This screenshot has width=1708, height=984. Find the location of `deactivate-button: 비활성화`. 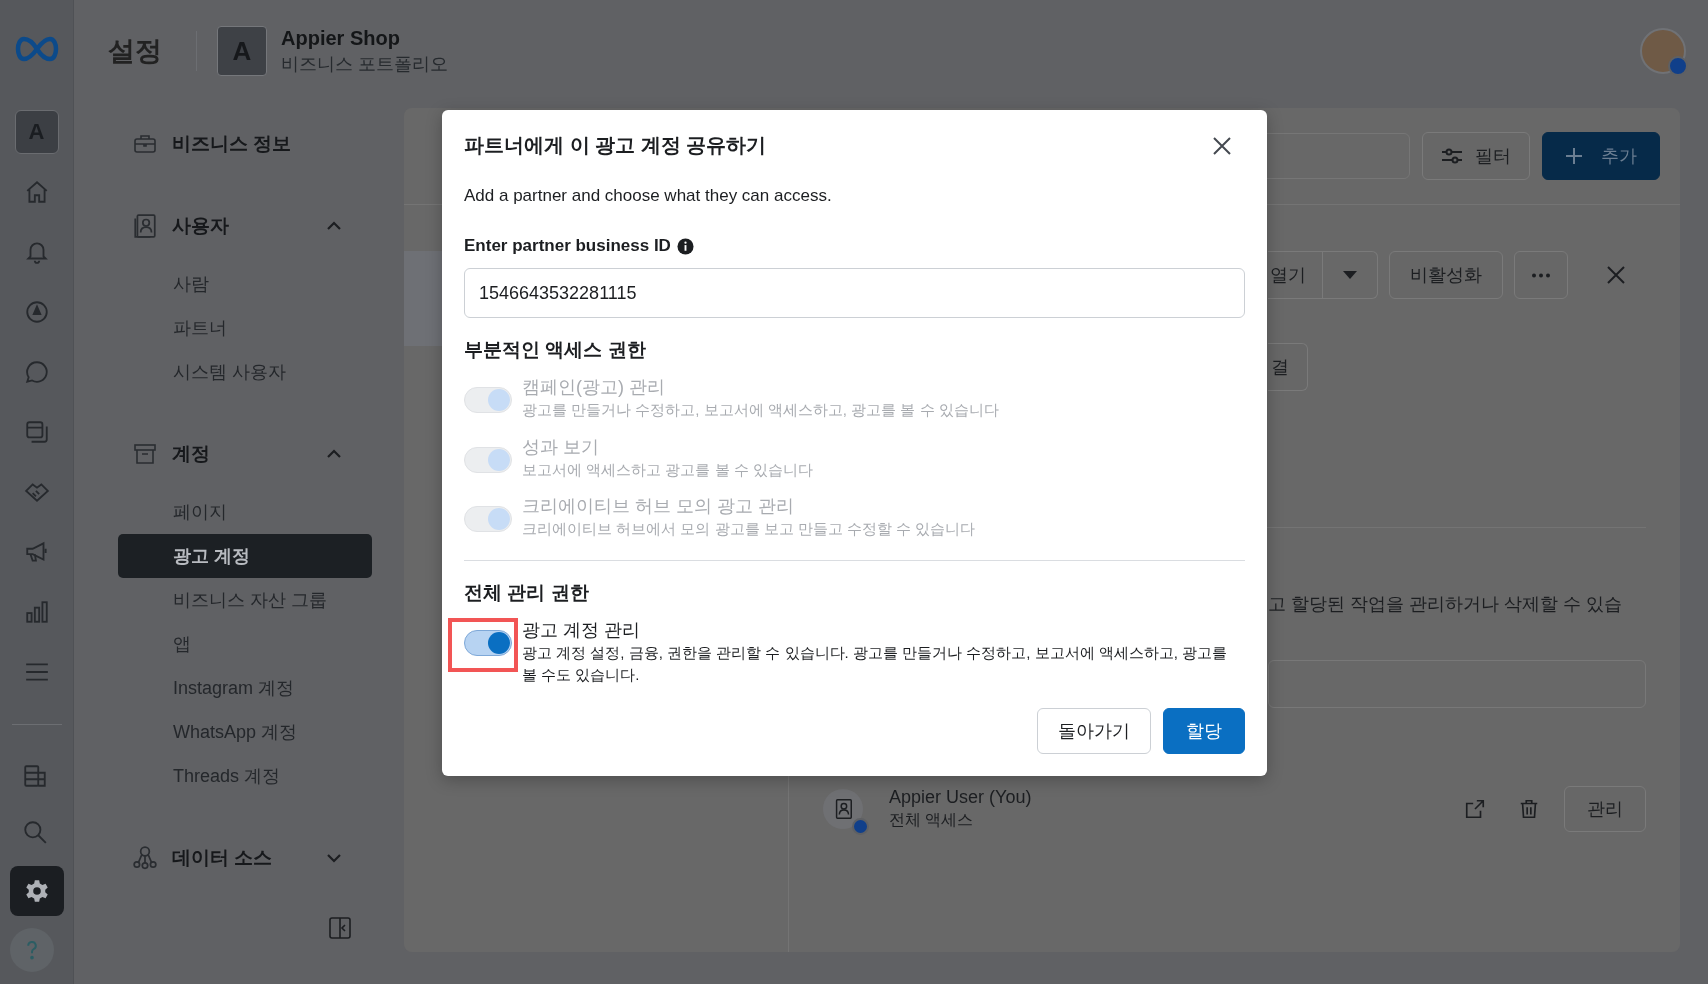

deactivate-button: 비활성화 is located at coordinates (1446, 275).